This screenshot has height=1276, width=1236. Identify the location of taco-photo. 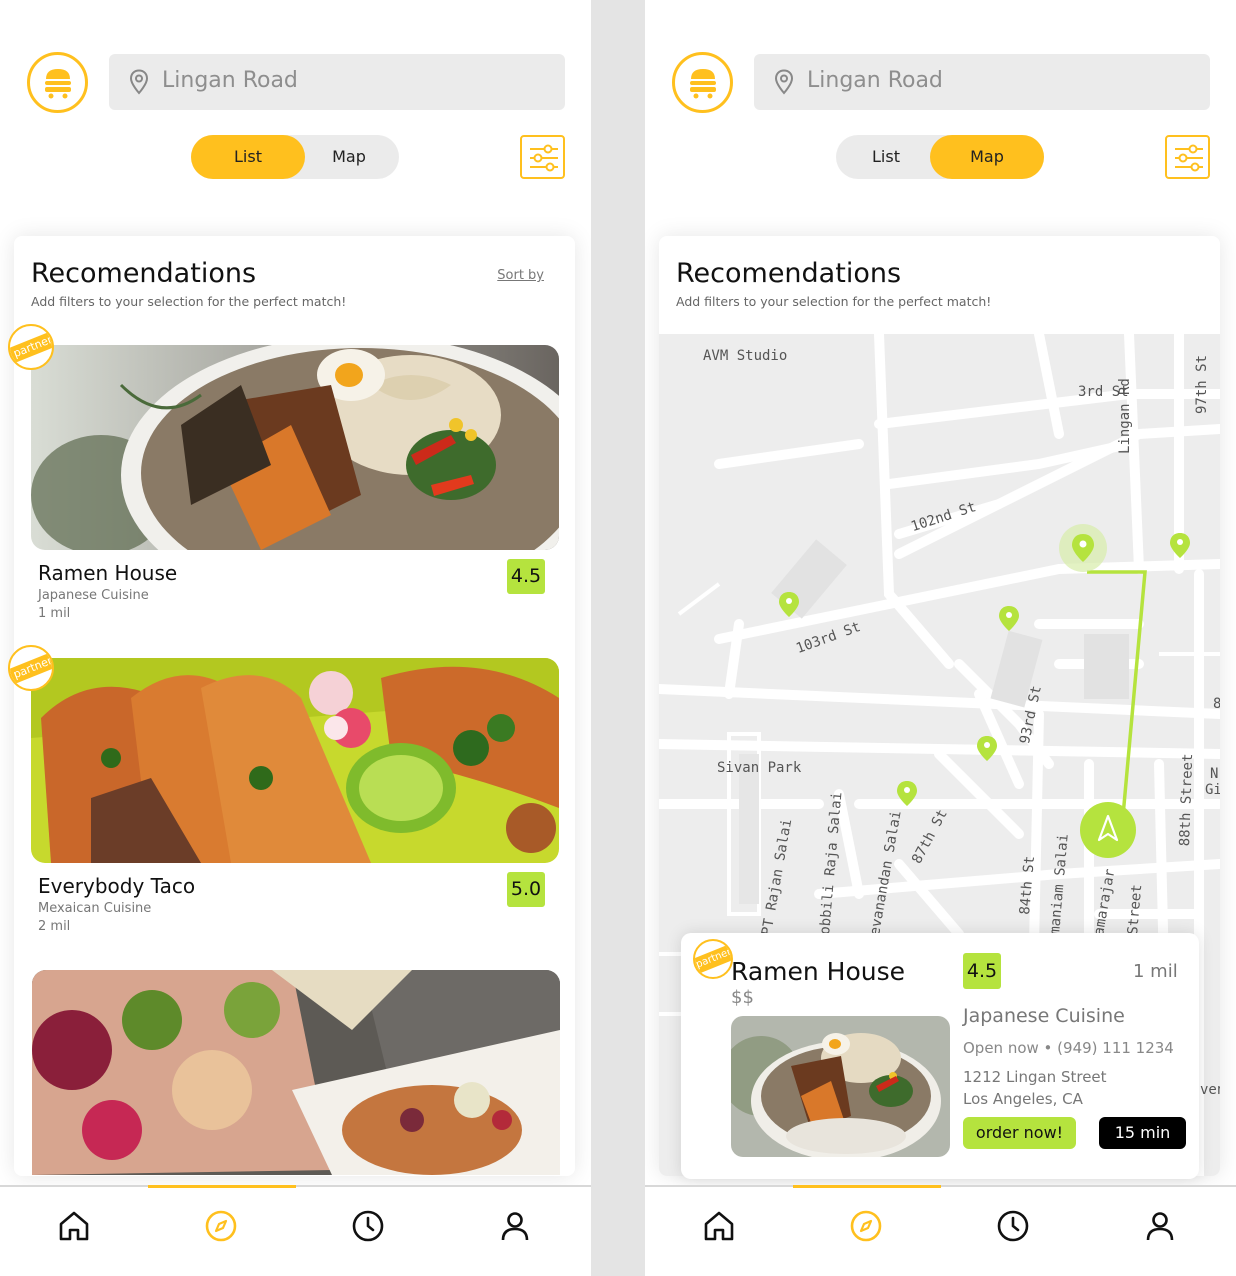
(295, 760).